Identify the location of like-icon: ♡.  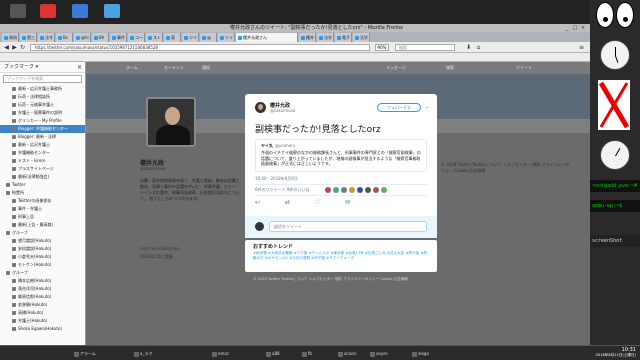
(317, 203).